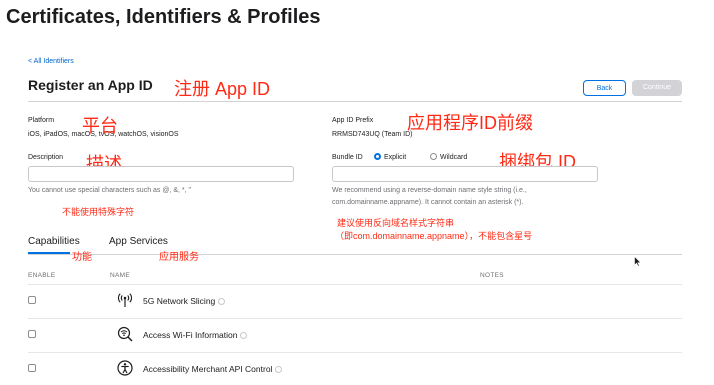  Describe the element at coordinates (395, 157) in the screenshot. I see `explicit-option-label: Explicit` at that location.